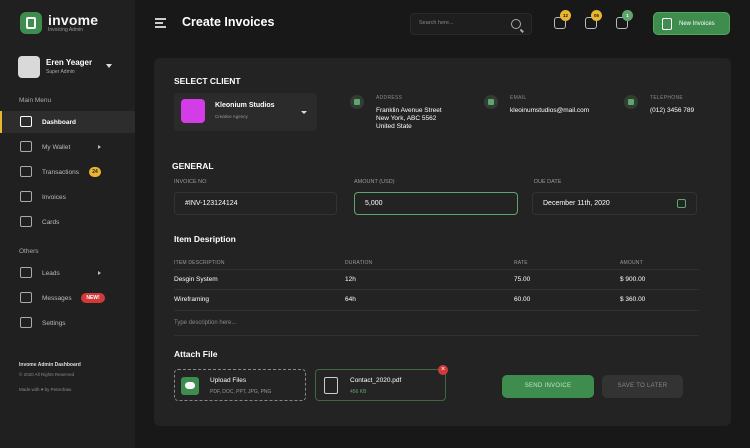  What do you see at coordinates (29, 67) in the screenshot?
I see `avatar` at bounding box center [29, 67].